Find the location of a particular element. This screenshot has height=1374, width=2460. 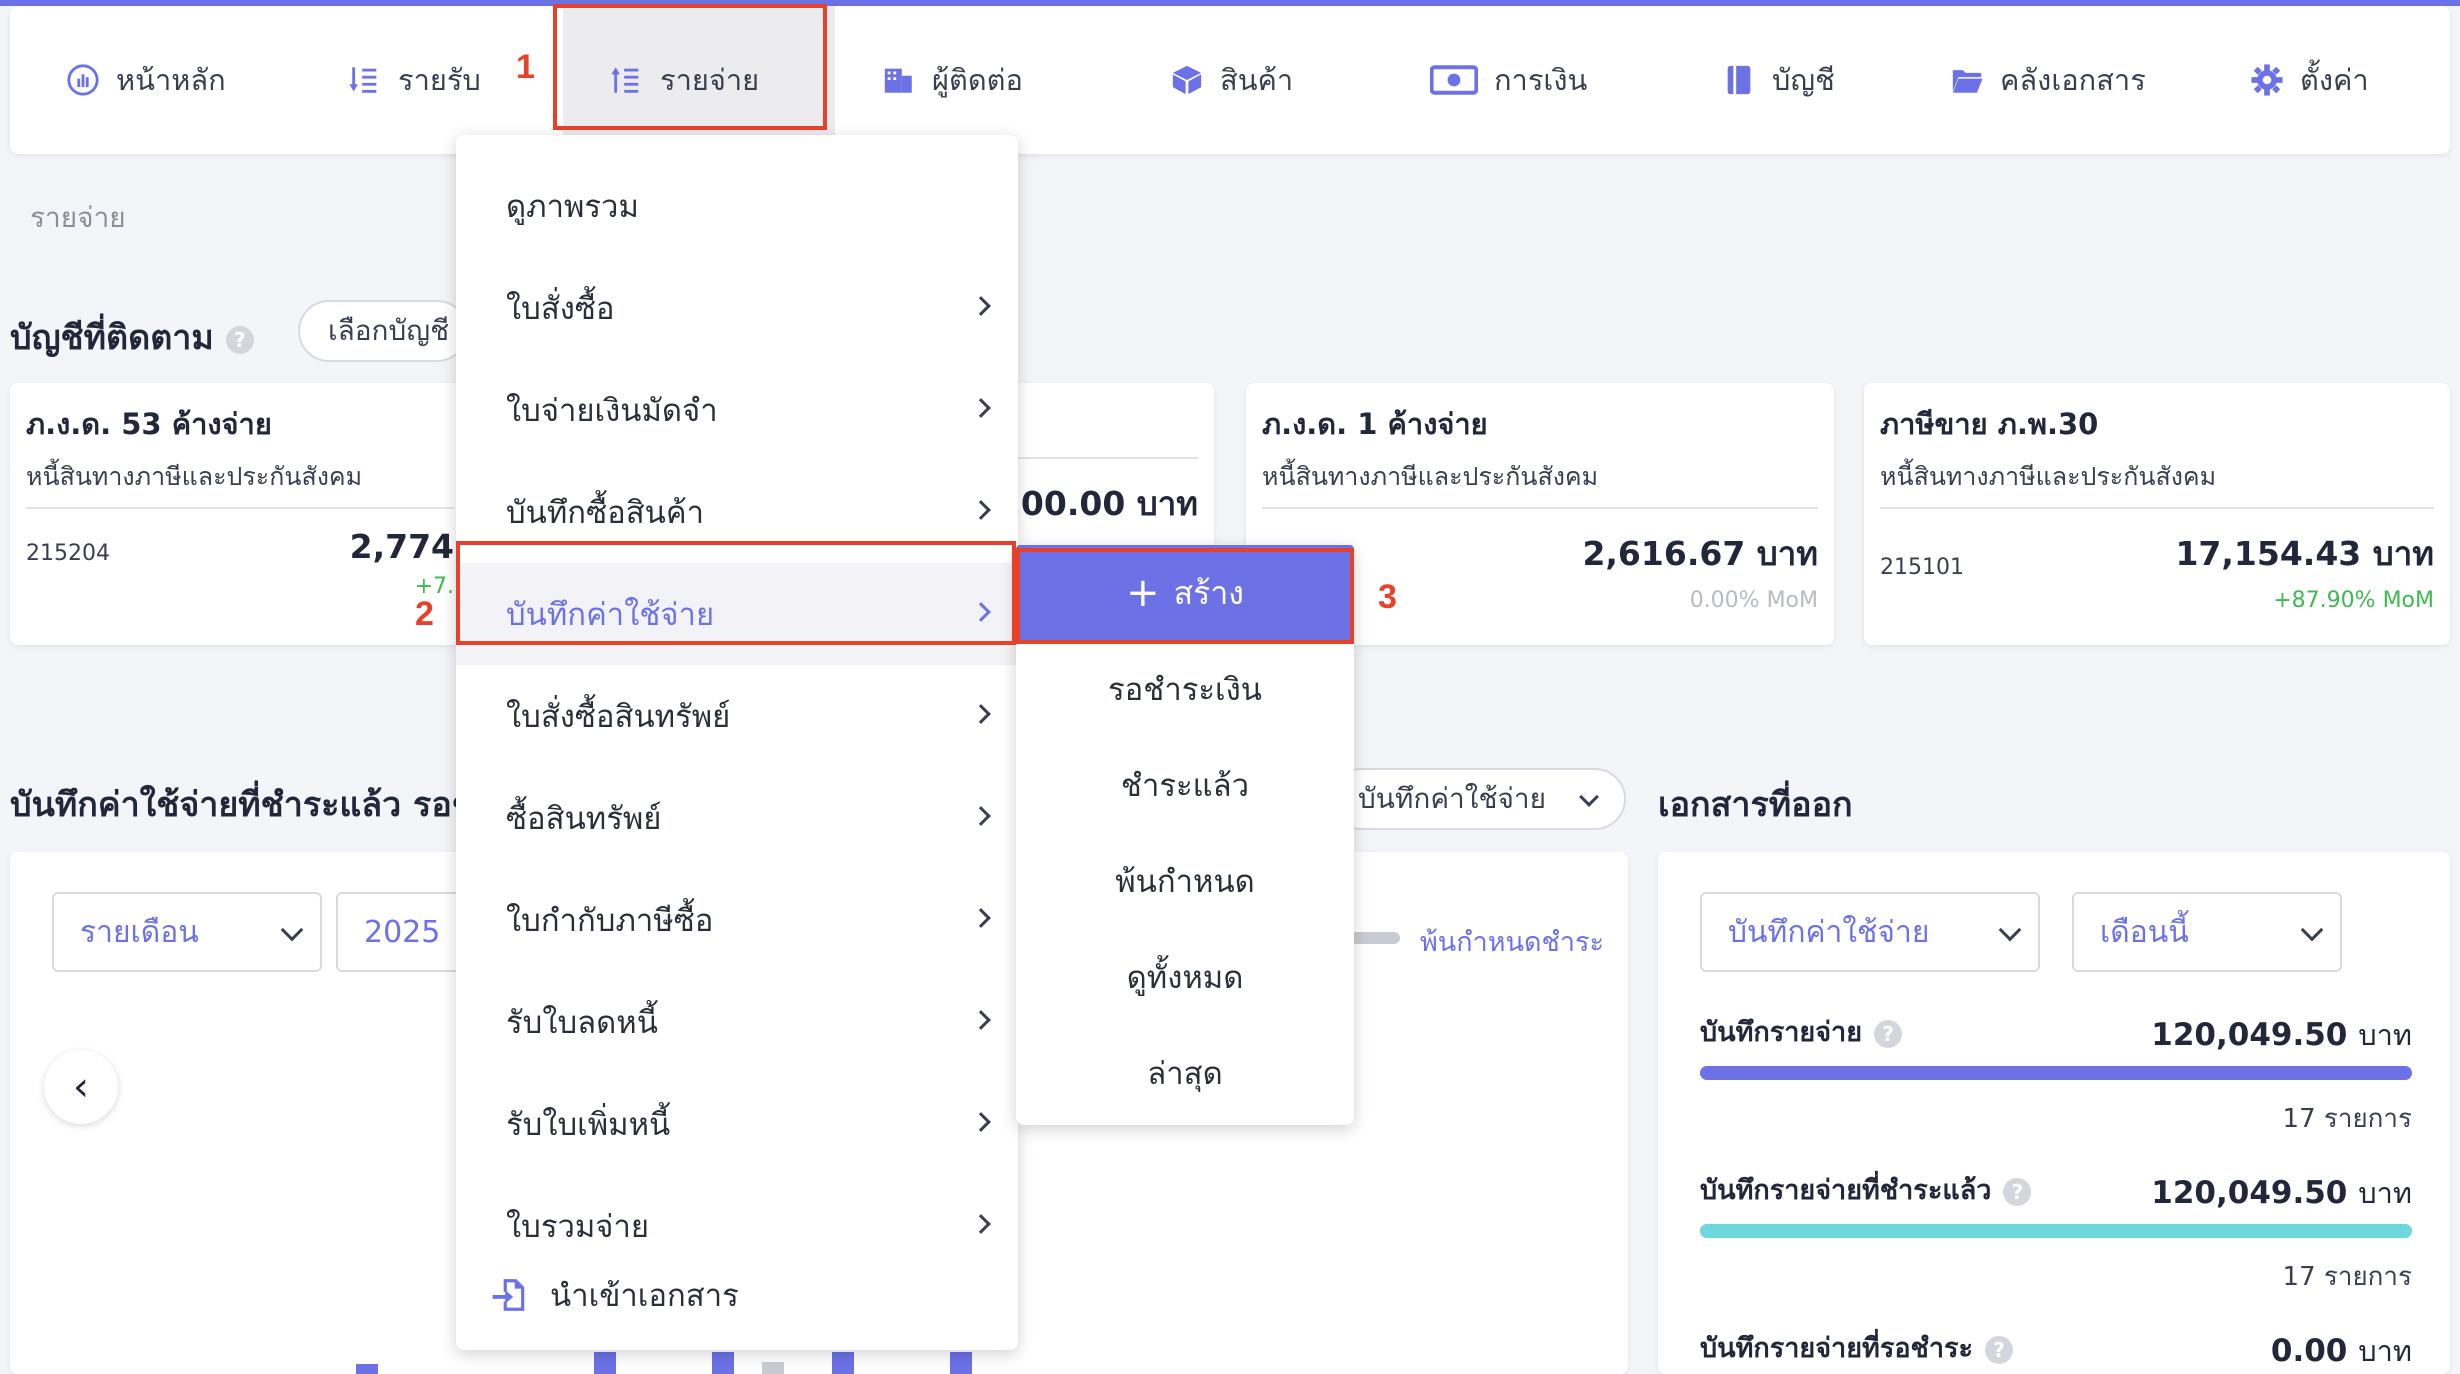

card-account-code: 215101 is located at coordinates (1922, 567).